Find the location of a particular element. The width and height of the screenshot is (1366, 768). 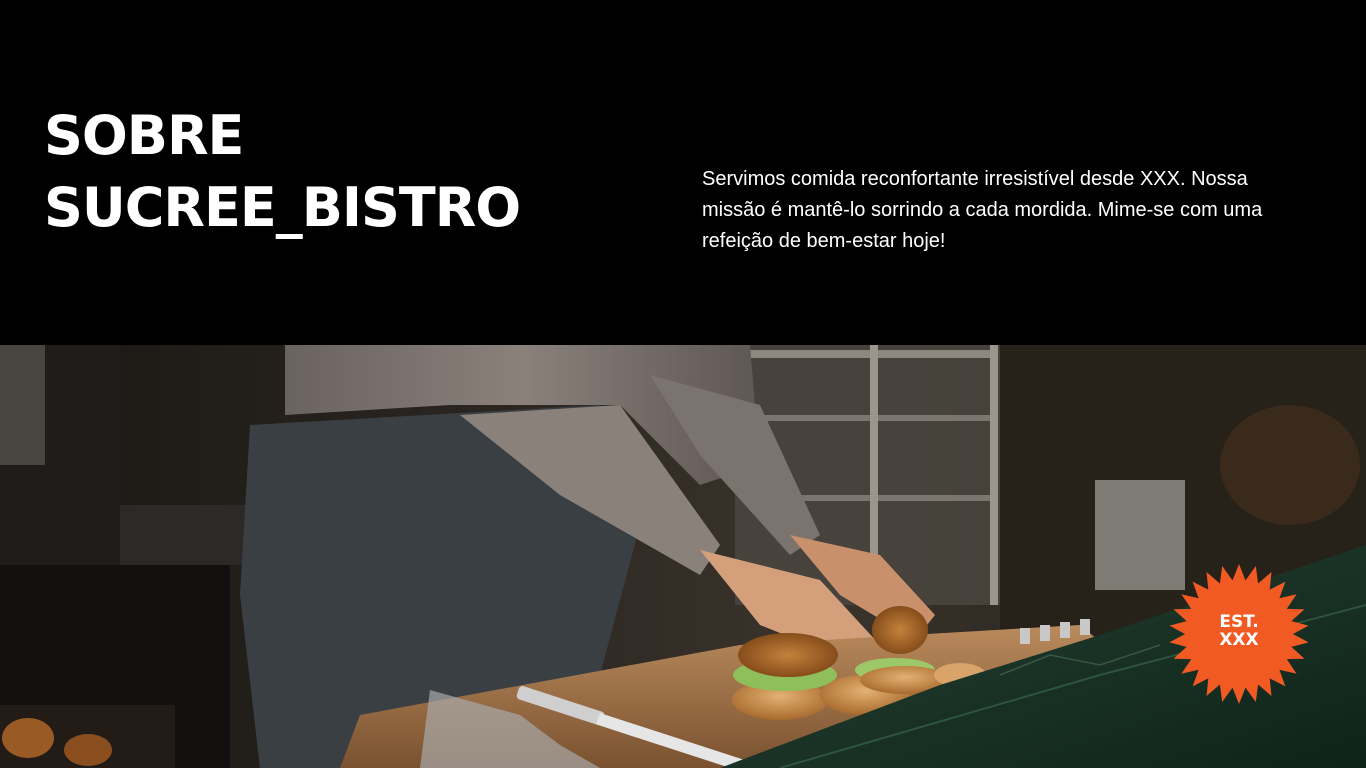

badge-text: EST. XXX is located at coordinates (1239, 631).